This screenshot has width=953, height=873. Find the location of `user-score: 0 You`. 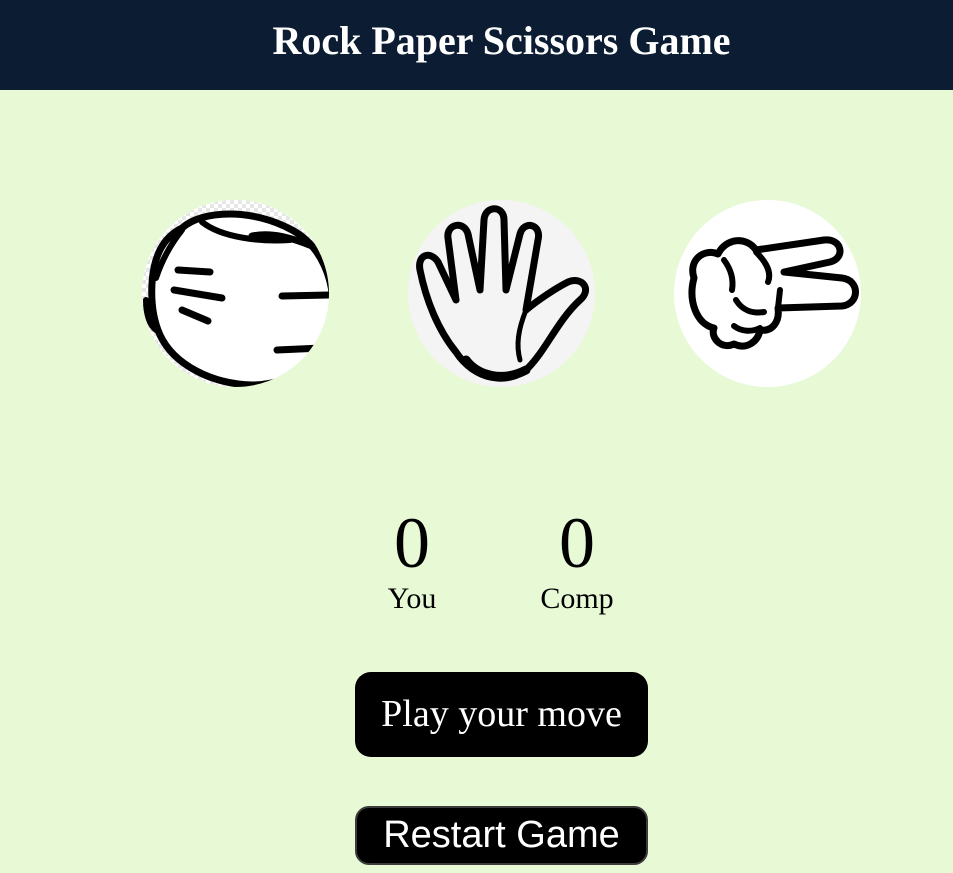

user-score: 0 You is located at coordinates (412, 558).